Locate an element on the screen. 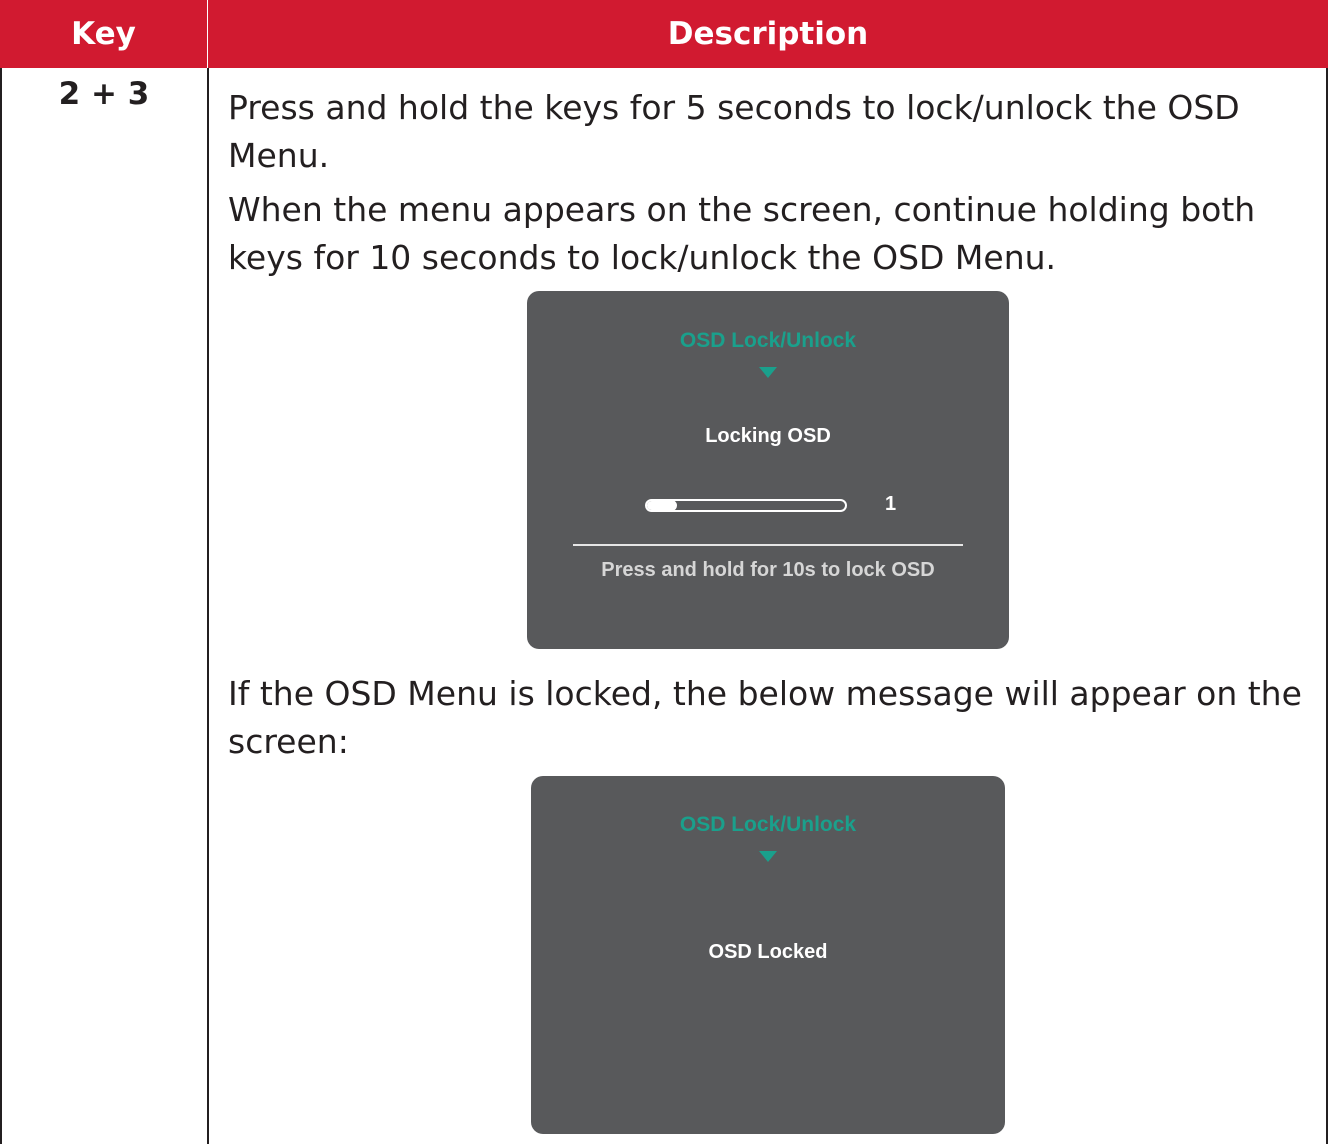 The height and width of the screenshot is (1144, 1328). osd-message: OSD Locked is located at coordinates (768, 952).